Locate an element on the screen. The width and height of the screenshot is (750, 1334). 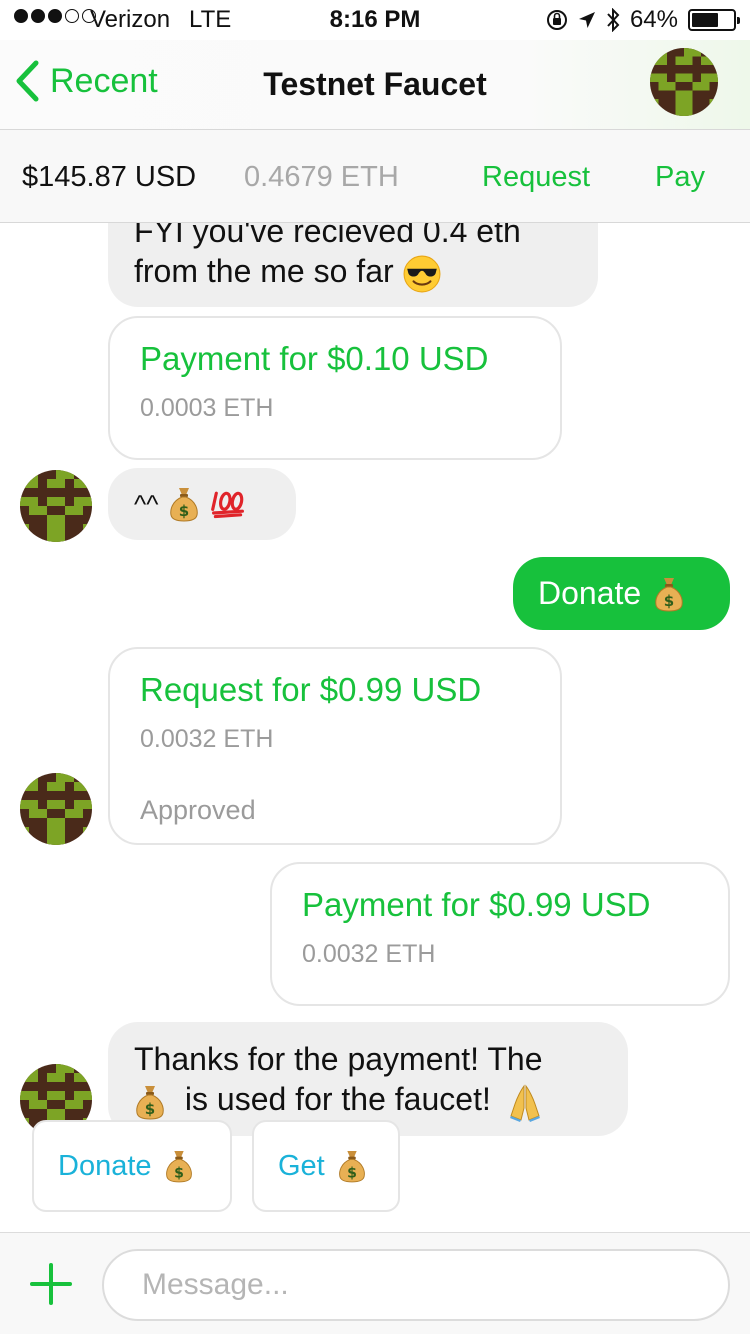
balance-usd: $145.87 USD is located at coordinates (109, 177).